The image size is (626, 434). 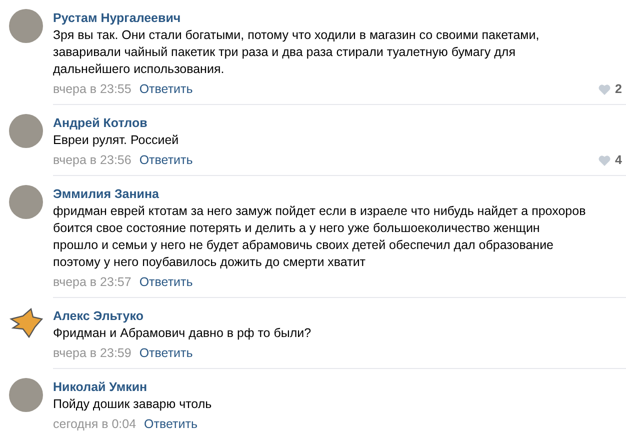 What do you see at coordinates (296, 52) in the screenshot?
I see `comment-text: Зря вы так. Они стали богатыми, потому что ходили в магазин со своими пакетами, заваривали чайный пакетик три раза и два раза стирали туалетную бумагу для дальнейшего использования.` at bounding box center [296, 52].